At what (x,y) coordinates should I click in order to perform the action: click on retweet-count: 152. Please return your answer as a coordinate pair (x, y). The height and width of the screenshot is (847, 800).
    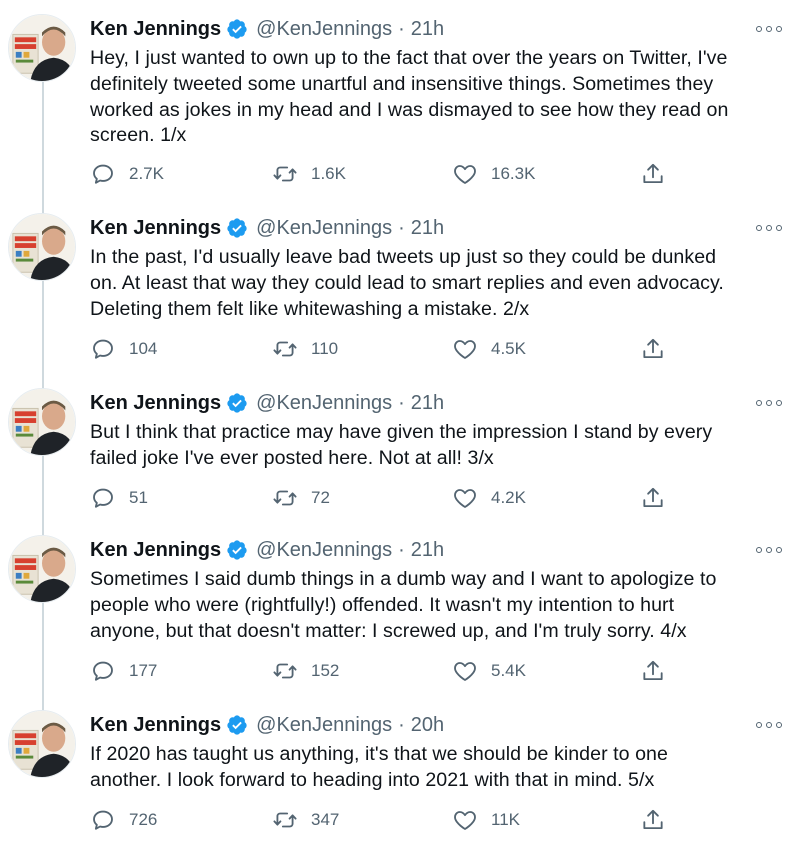
    Looking at the image, I should click on (325, 670).